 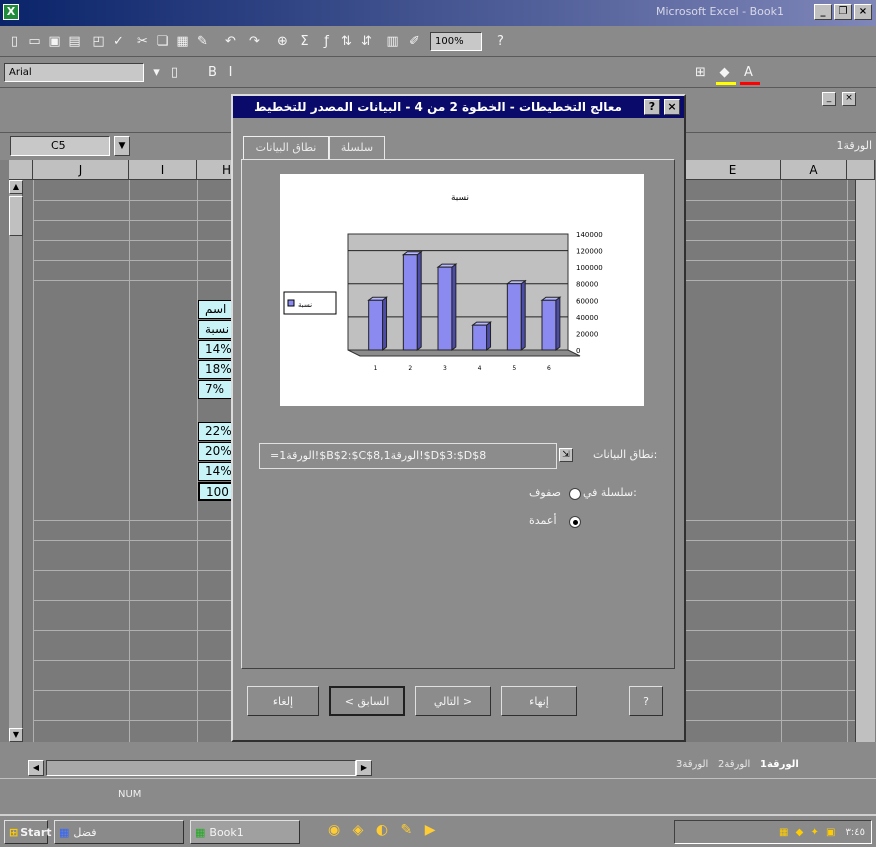 What do you see at coordinates (514, 368) in the screenshot?
I see `x-category-label: 5` at bounding box center [514, 368].